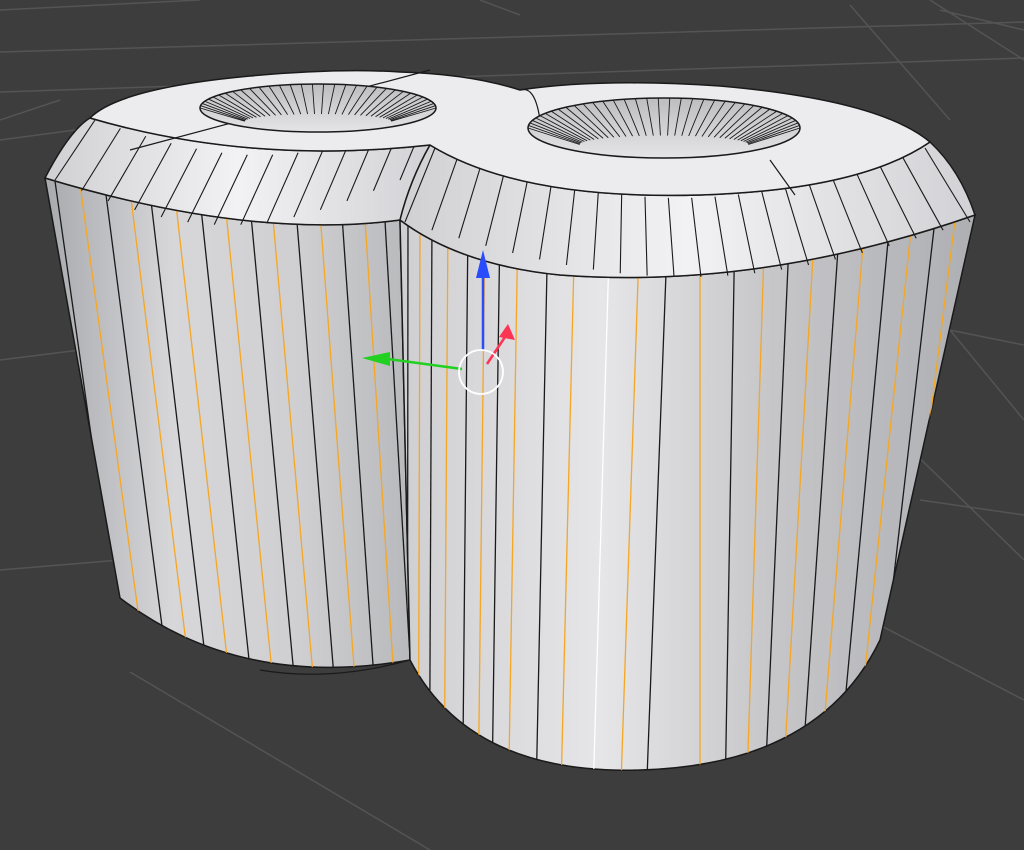 The height and width of the screenshot is (850, 1024). What do you see at coordinates (664, 128) in the screenshot?
I see `right-hole` at bounding box center [664, 128].